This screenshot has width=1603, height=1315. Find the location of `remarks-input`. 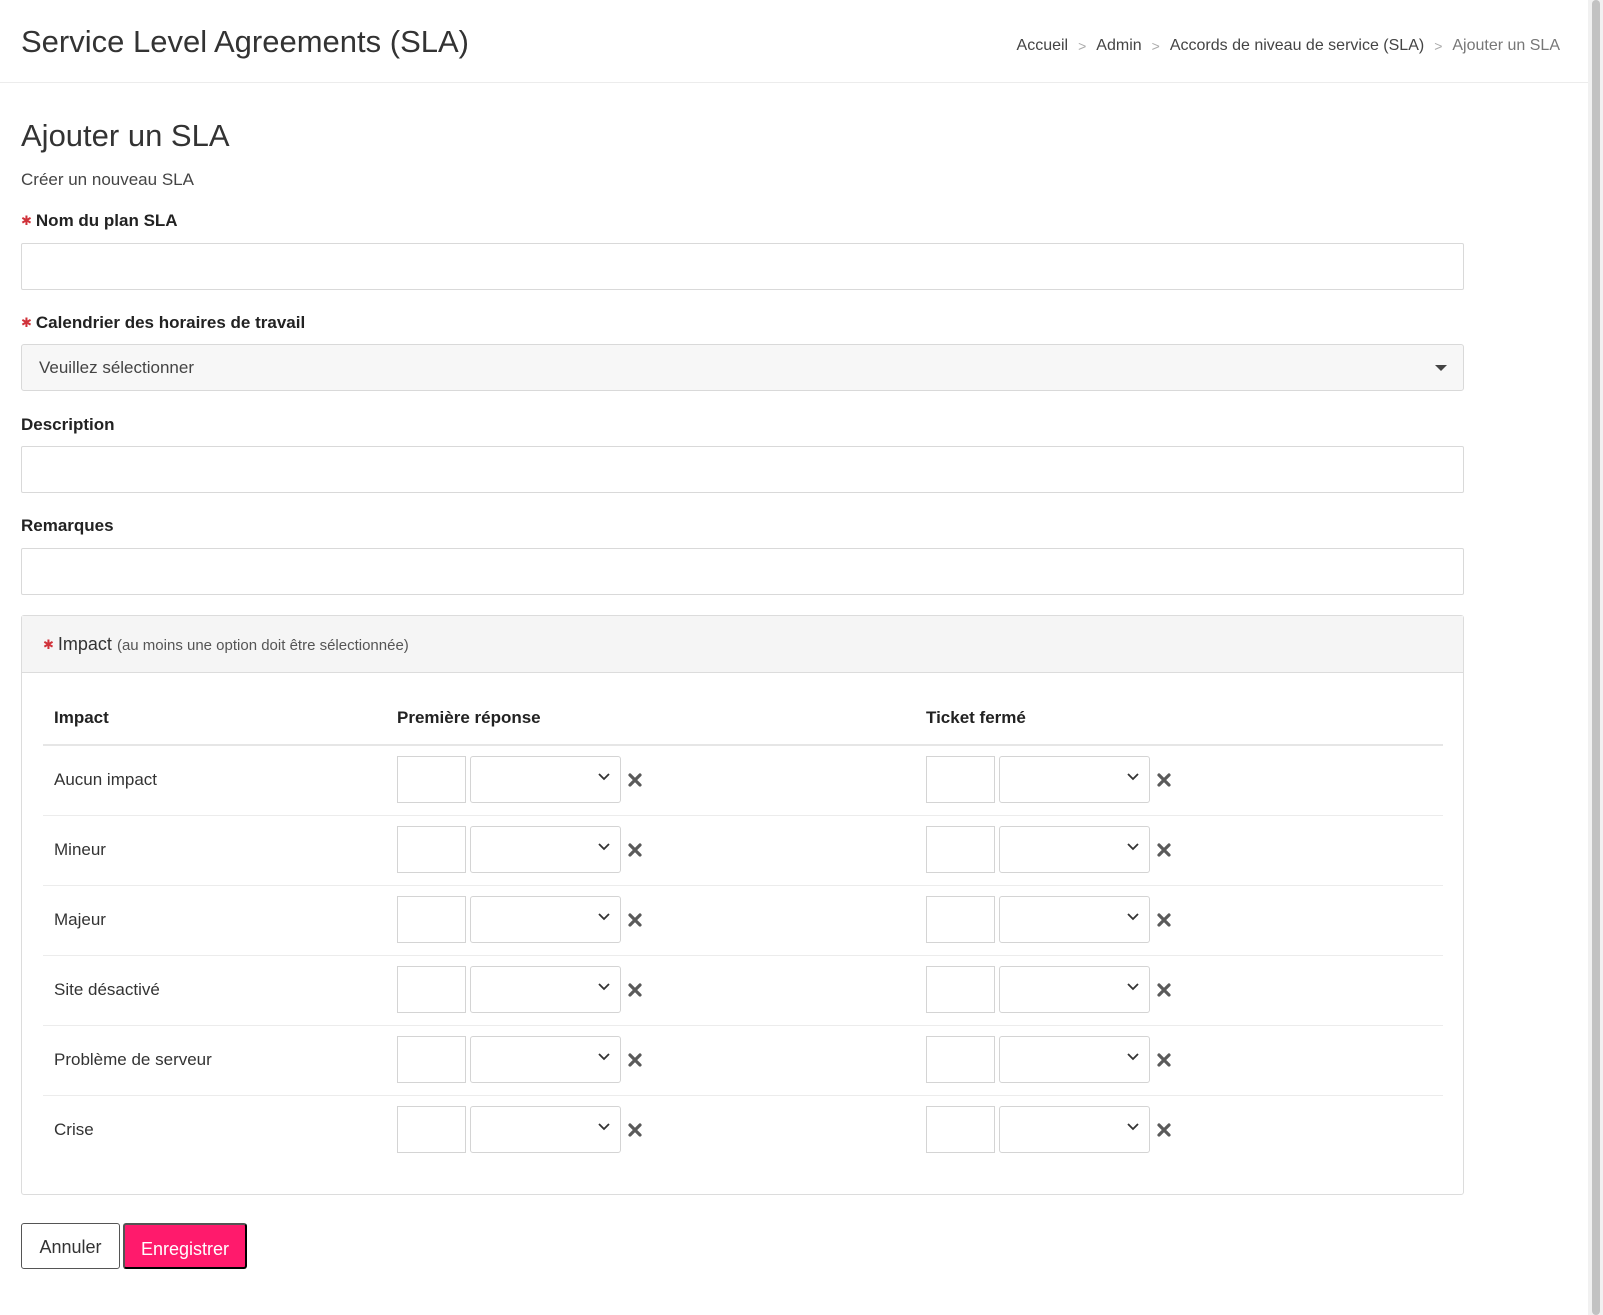

remarks-input is located at coordinates (742, 571).